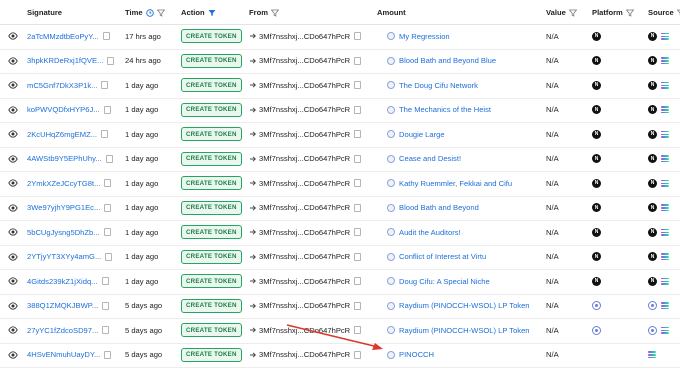 The image size is (680, 368). Describe the element at coordinates (445, 109) in the screenshot. I see `token-link: The Mechanics of the Heist` at that location.